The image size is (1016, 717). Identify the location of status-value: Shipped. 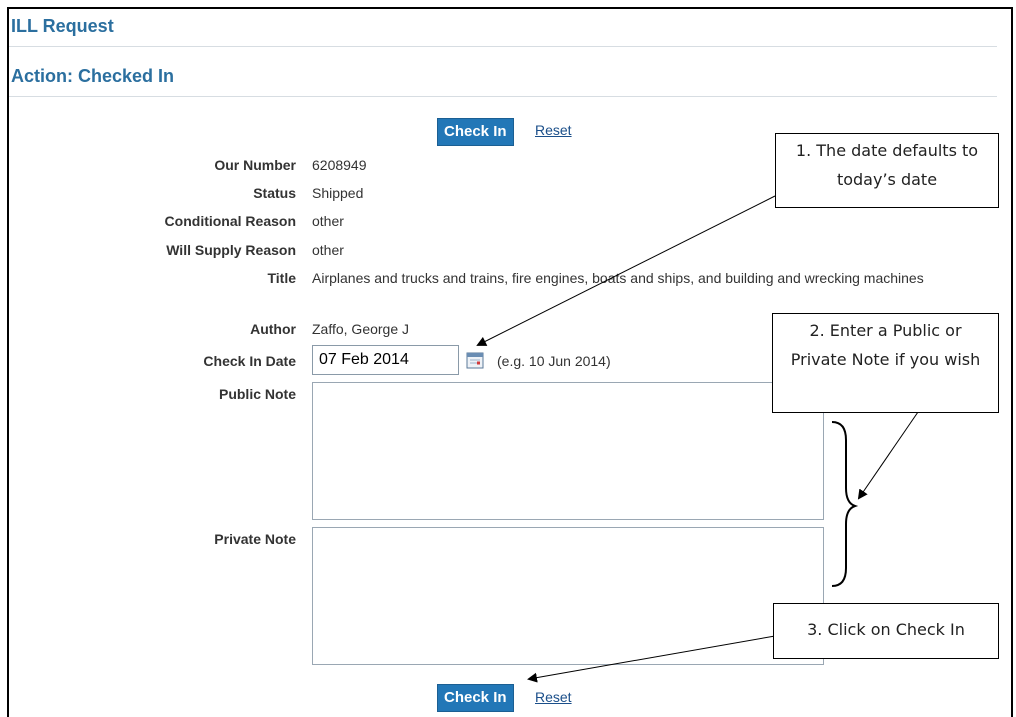
(338, 193).